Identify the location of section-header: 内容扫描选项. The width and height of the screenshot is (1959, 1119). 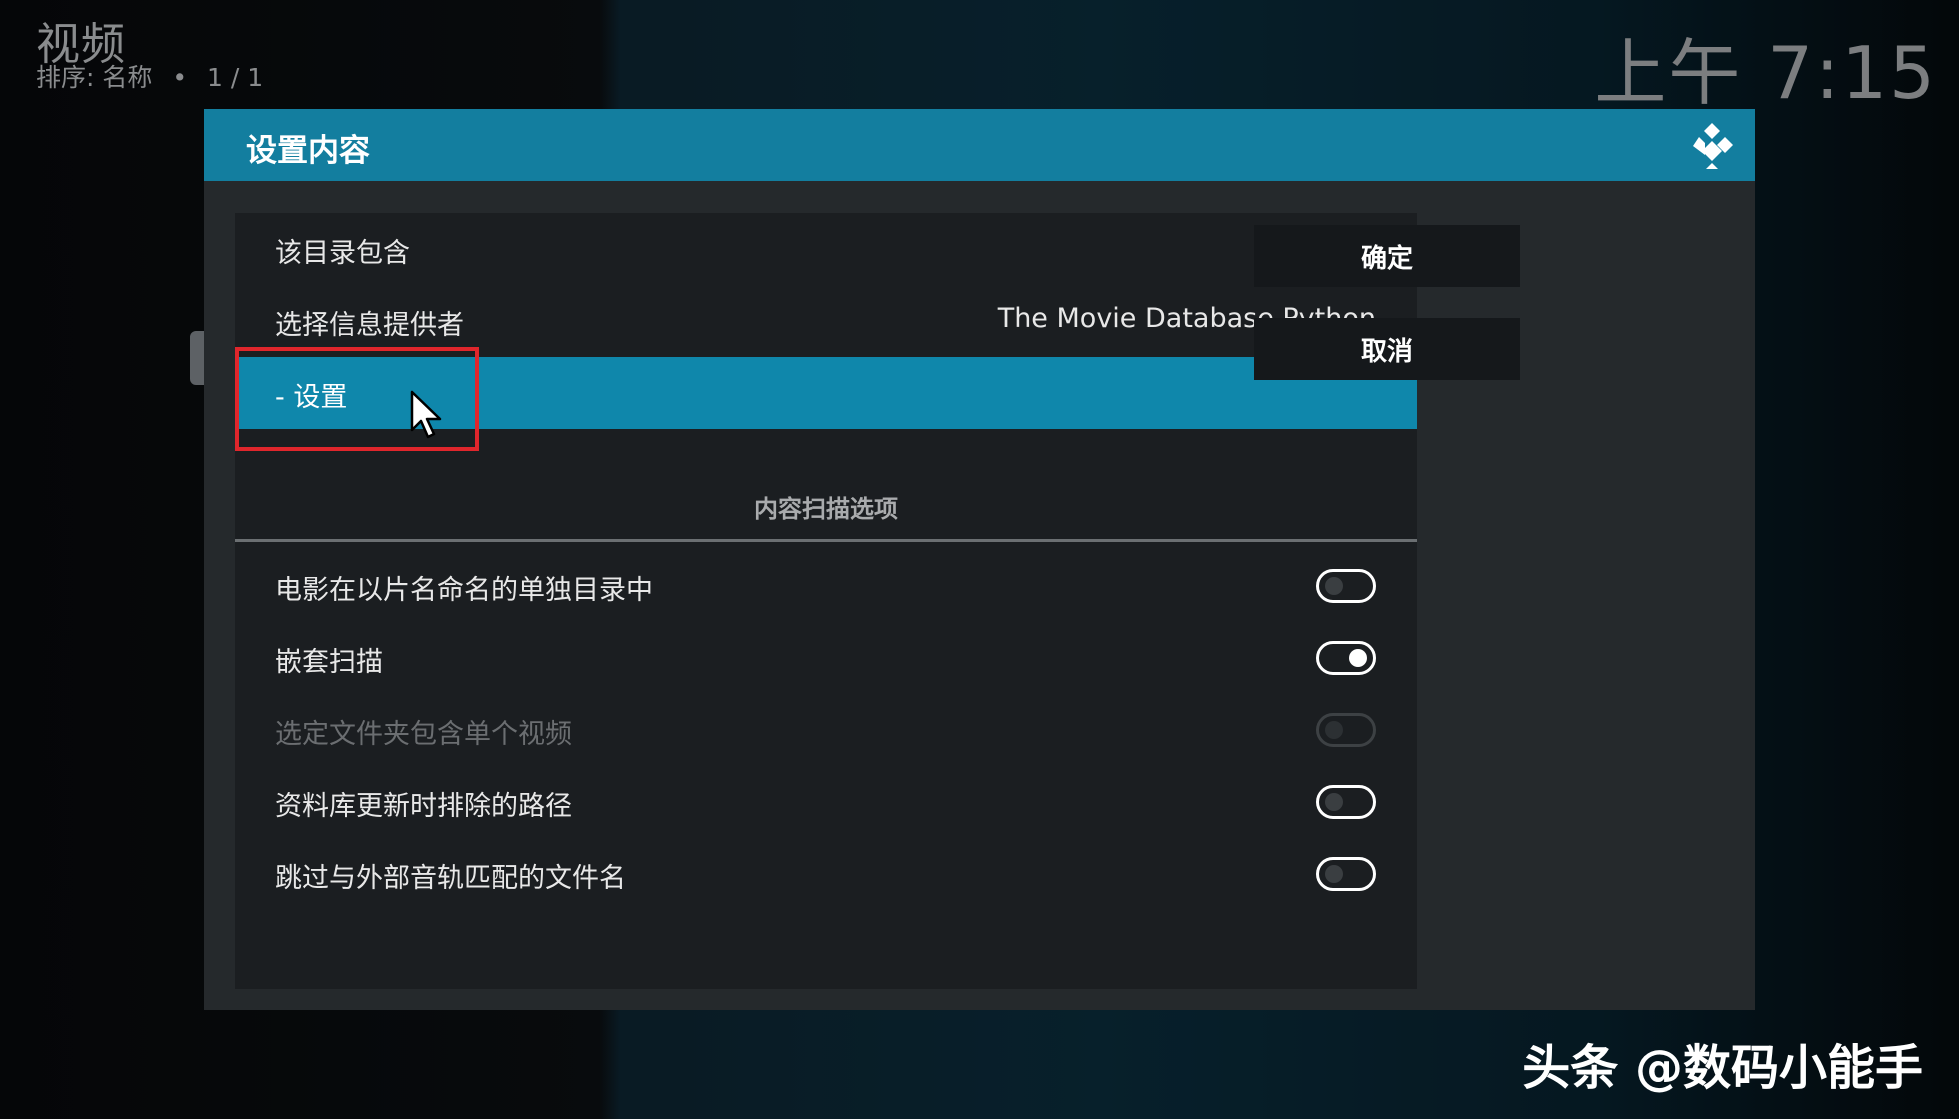
(826, 500).